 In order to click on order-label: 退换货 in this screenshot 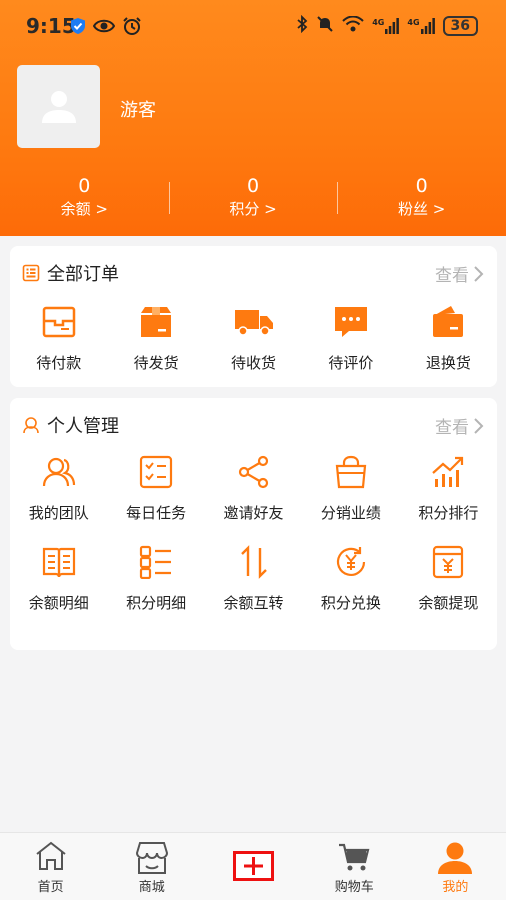, I will do `click(448, 363)`.